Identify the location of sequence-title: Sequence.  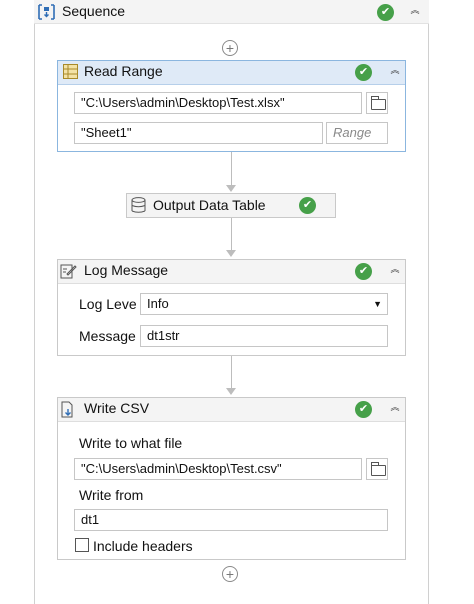
(94, 11).